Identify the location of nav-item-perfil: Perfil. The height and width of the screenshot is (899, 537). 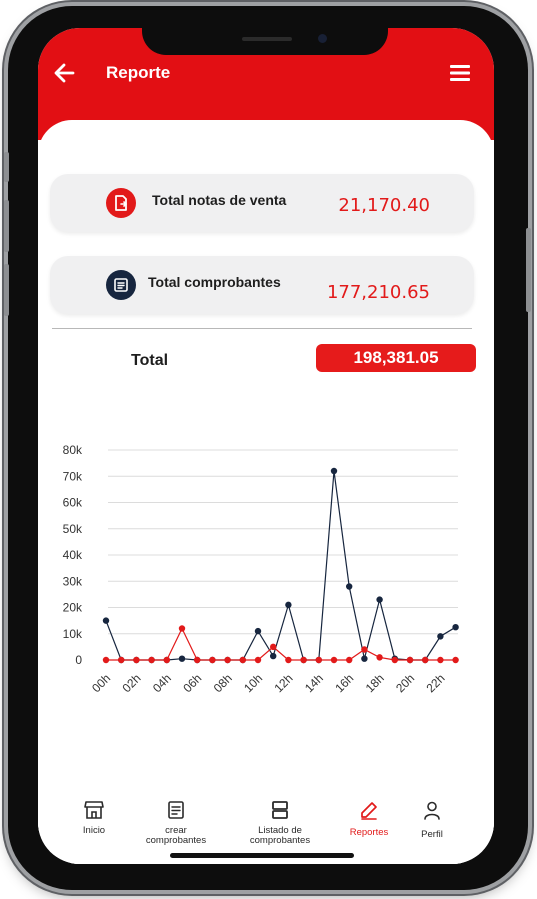
(432, 820).